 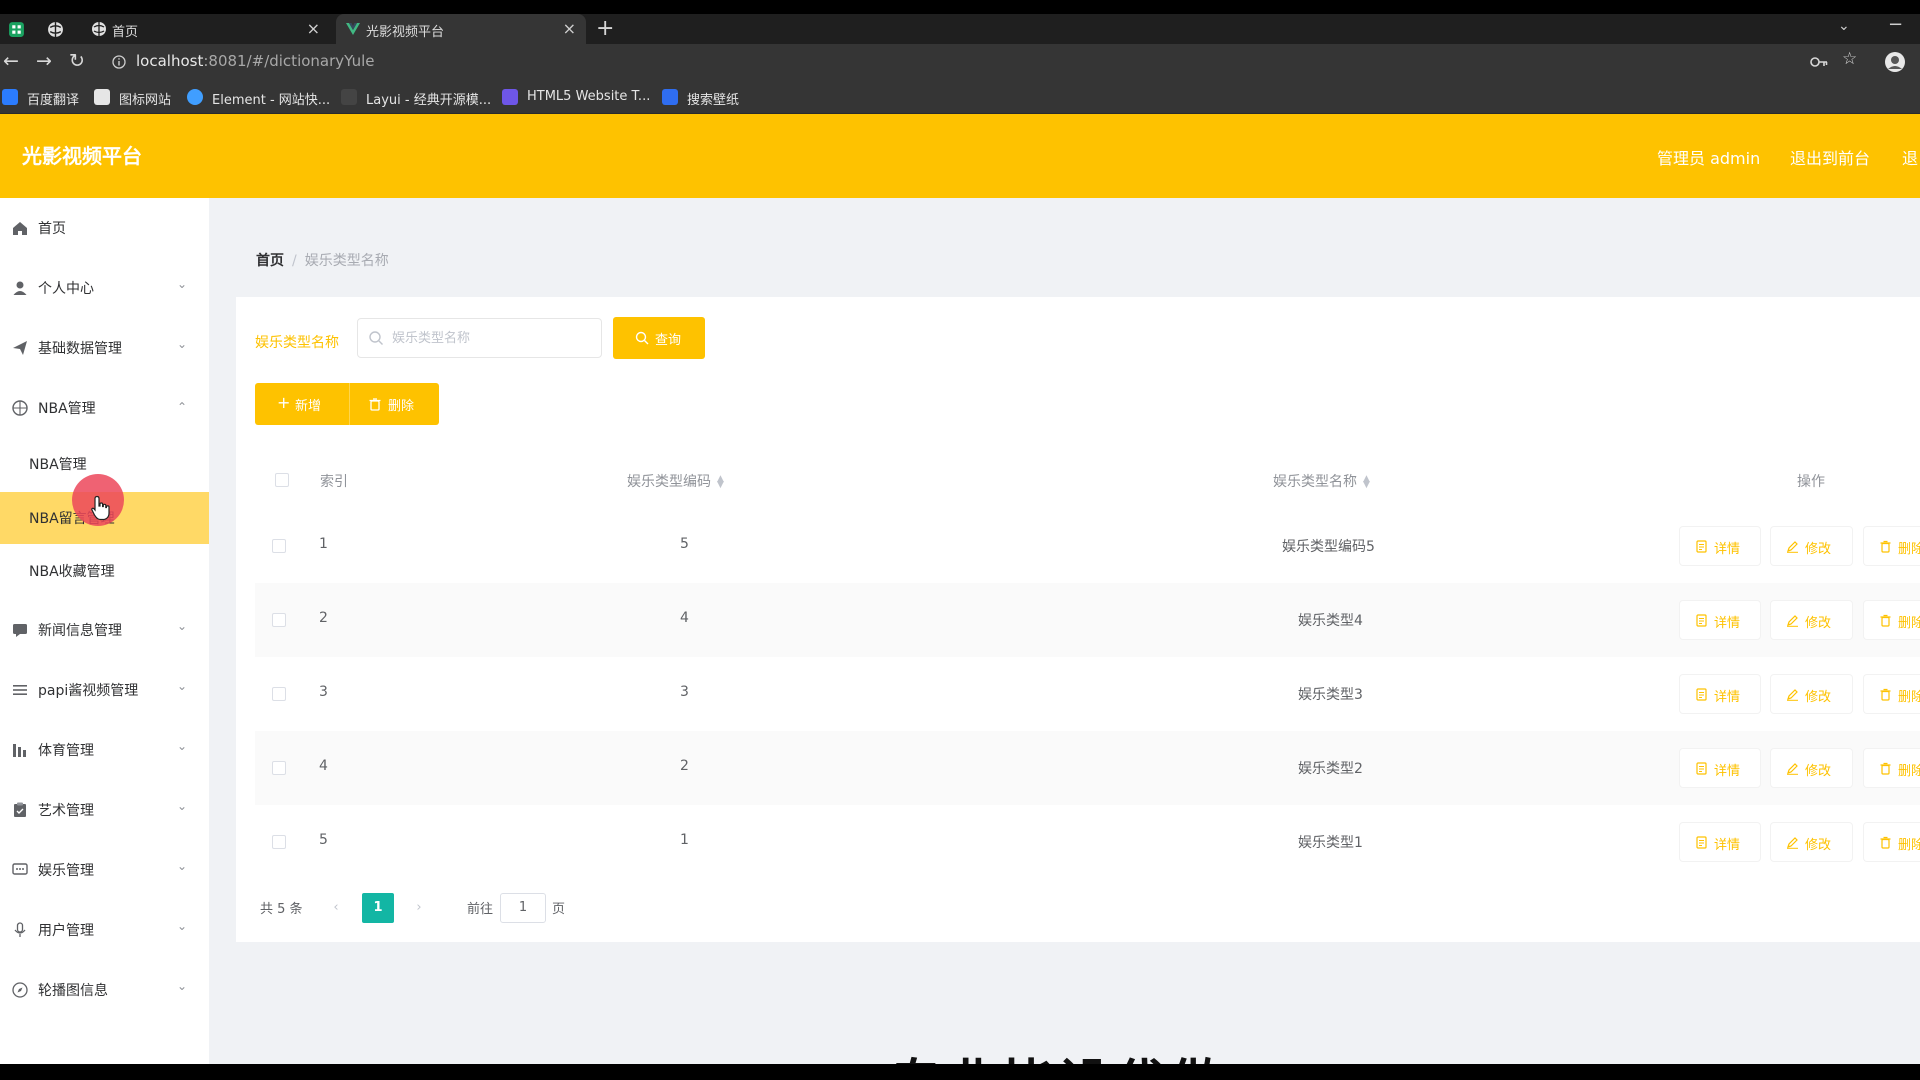 I want to click on search-input, so click(x=492, y=338).